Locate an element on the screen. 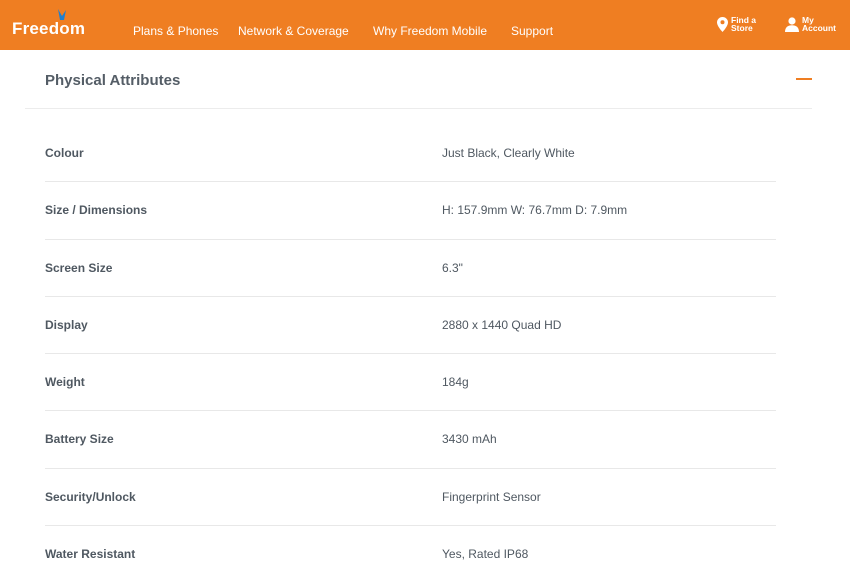 The image size is (850, 583). spec-value: 2880 x 1440 Quad HD is located at coordinates (502, 324).